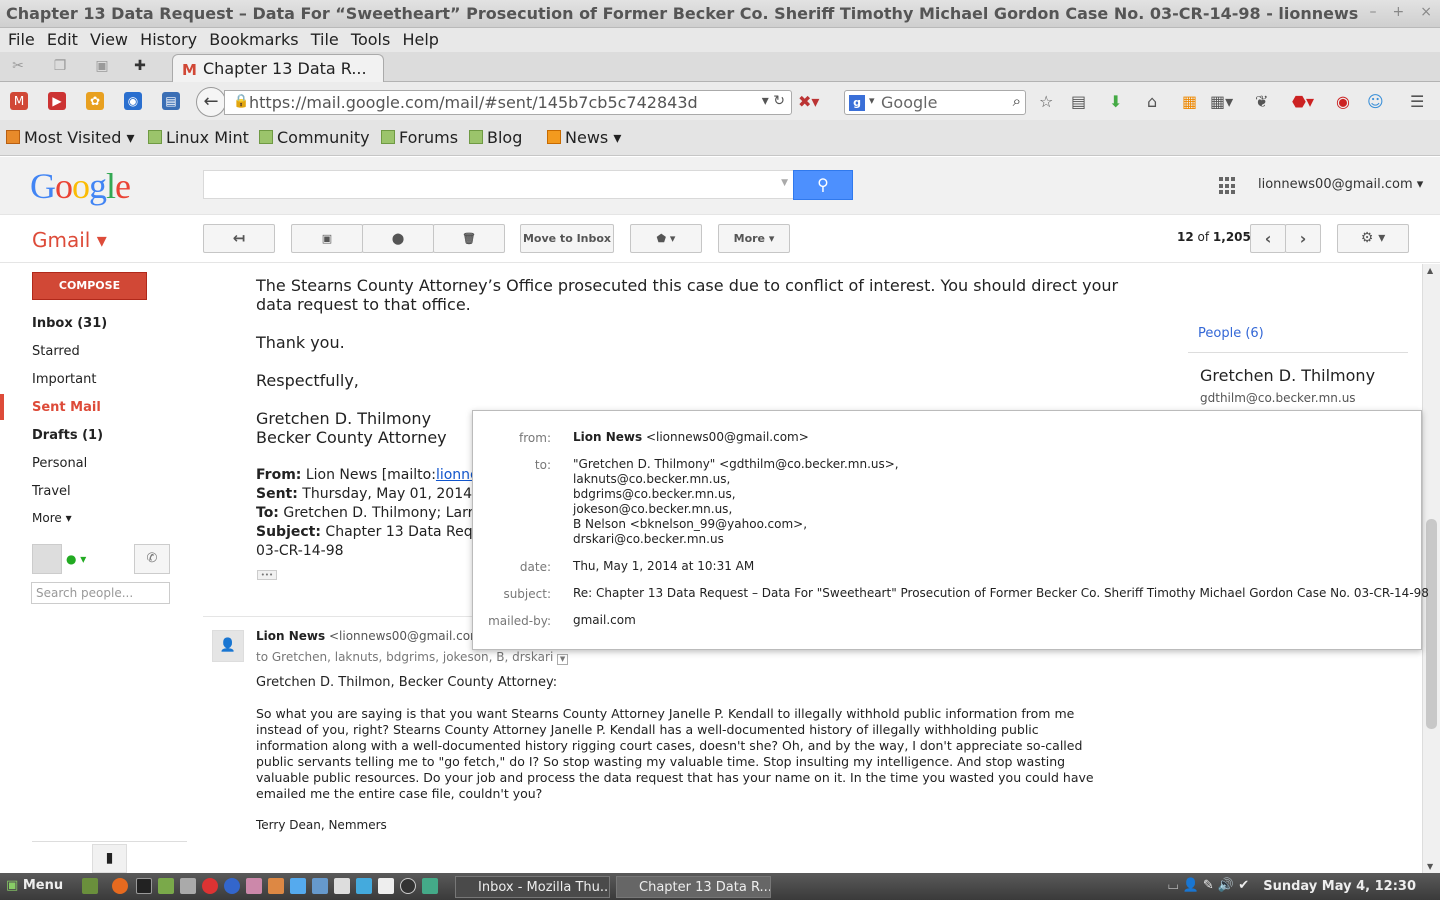  What do you see at coordinates (1221, 101) in the screenshot?
I see `apps-dropdown-icon: ▦▾` at bounding box center [1221, 101].